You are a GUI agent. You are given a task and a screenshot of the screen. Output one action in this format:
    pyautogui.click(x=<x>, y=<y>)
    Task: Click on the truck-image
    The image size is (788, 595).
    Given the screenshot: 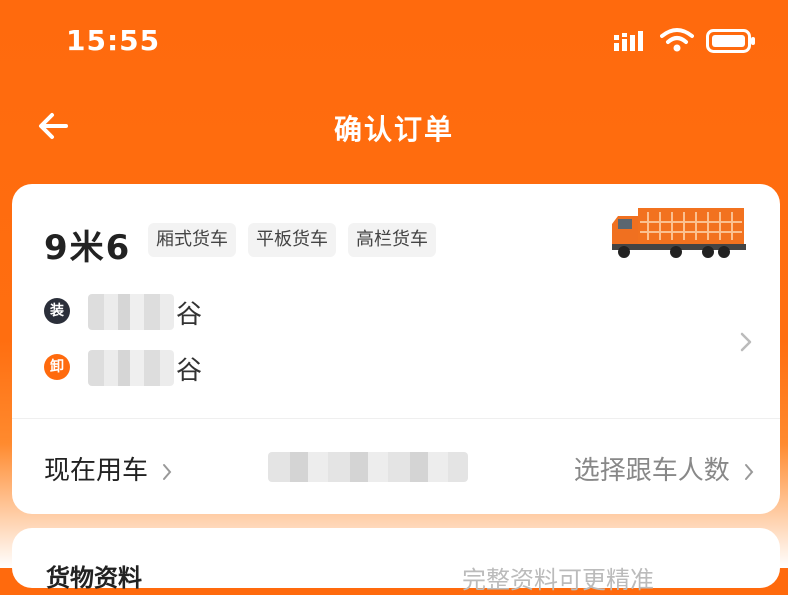 What is the action you would take?
    pyautogui.click(x=679, y=233)
    